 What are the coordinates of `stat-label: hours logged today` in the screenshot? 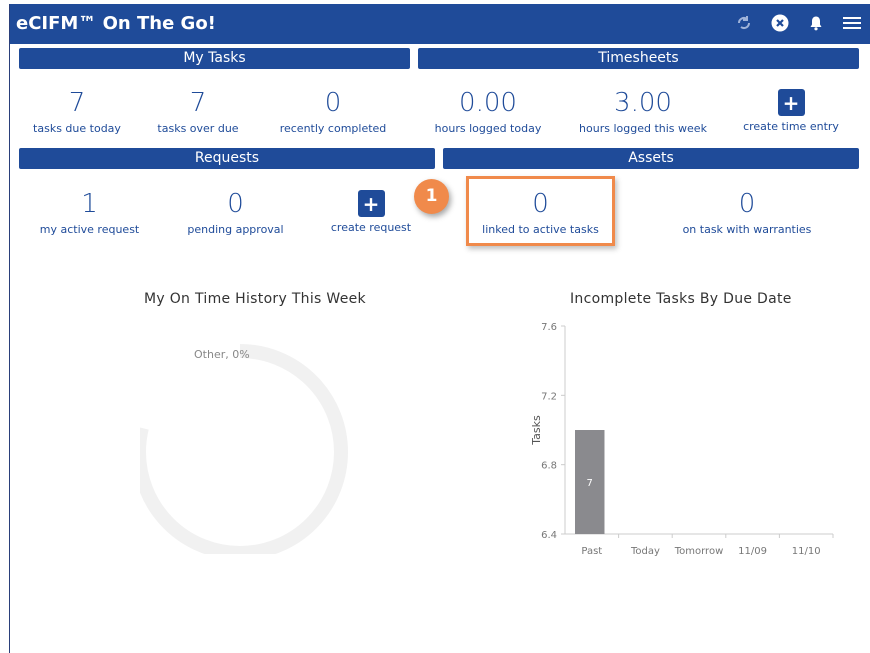 It's located at (488, 128).